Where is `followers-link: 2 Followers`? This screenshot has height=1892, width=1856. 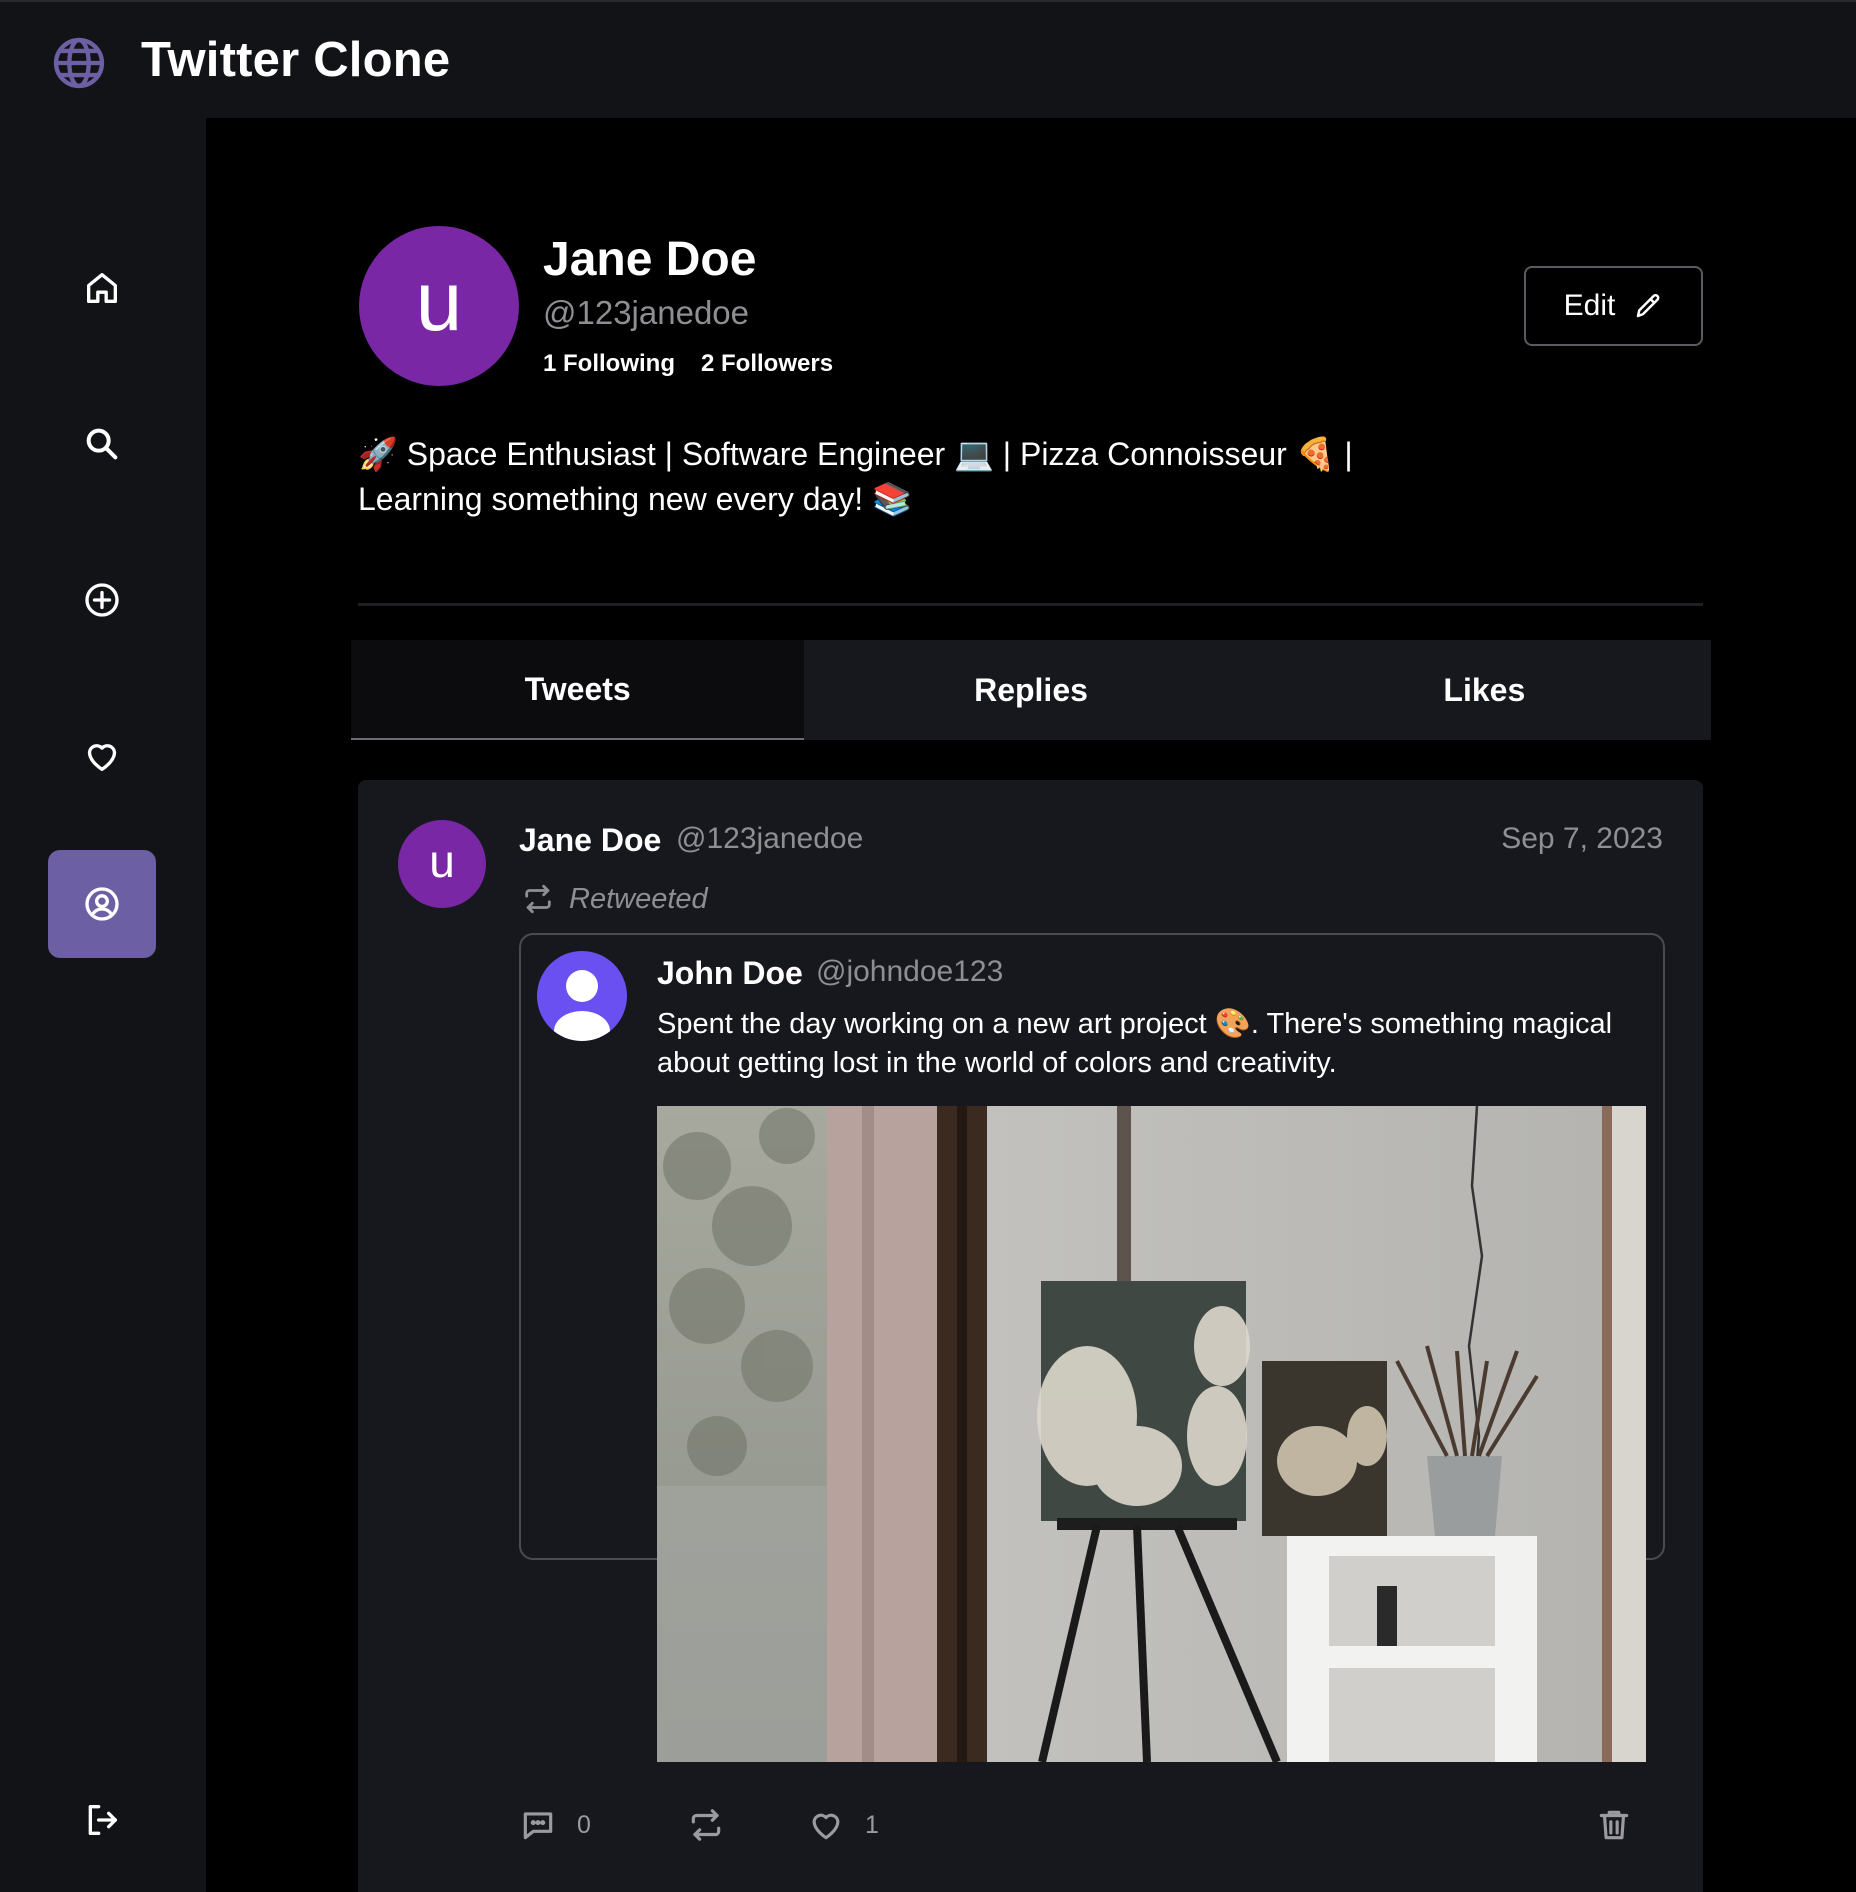
followers-link: 2 Followers is located at coordinates (767, 364).